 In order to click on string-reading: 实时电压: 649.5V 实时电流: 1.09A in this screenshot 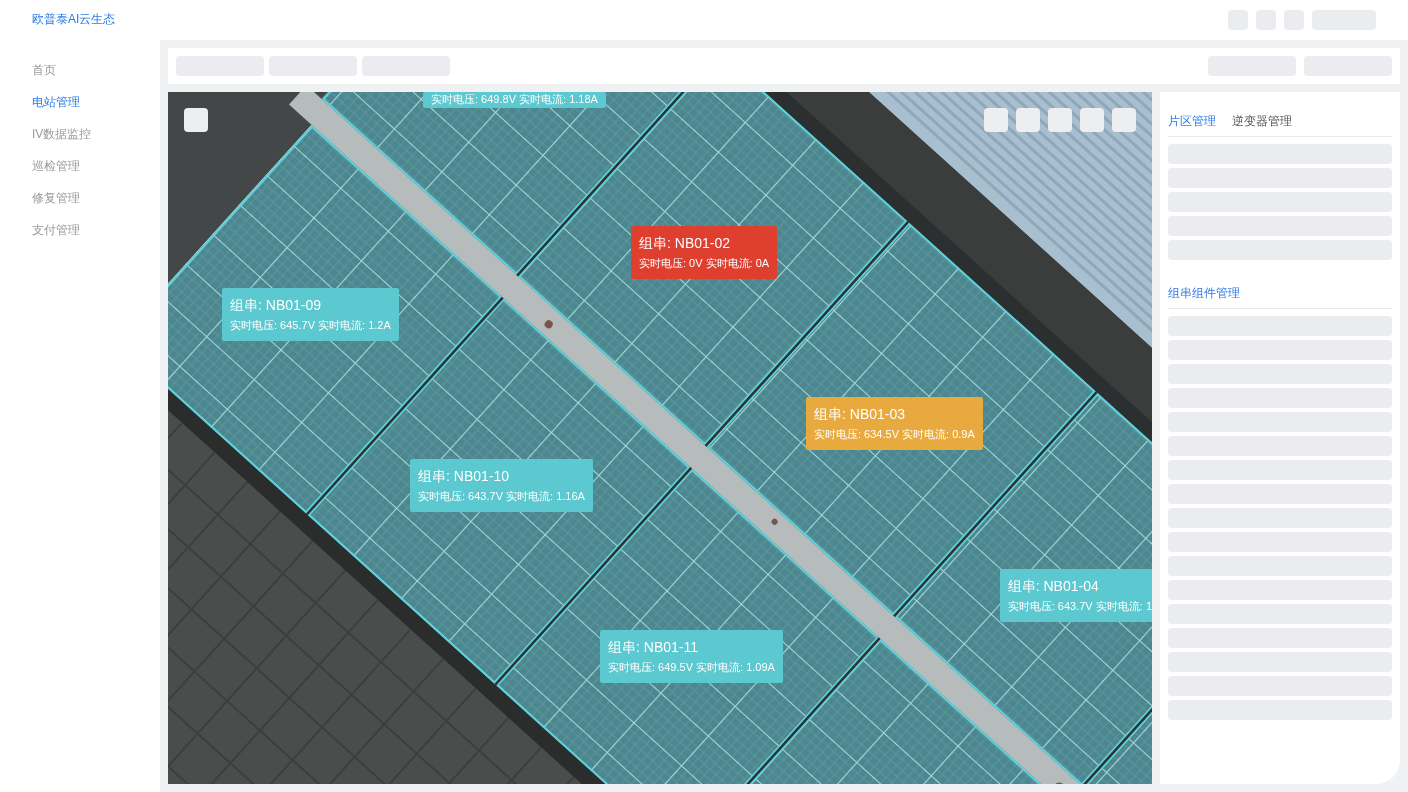, I will do `click(691, 667)`.